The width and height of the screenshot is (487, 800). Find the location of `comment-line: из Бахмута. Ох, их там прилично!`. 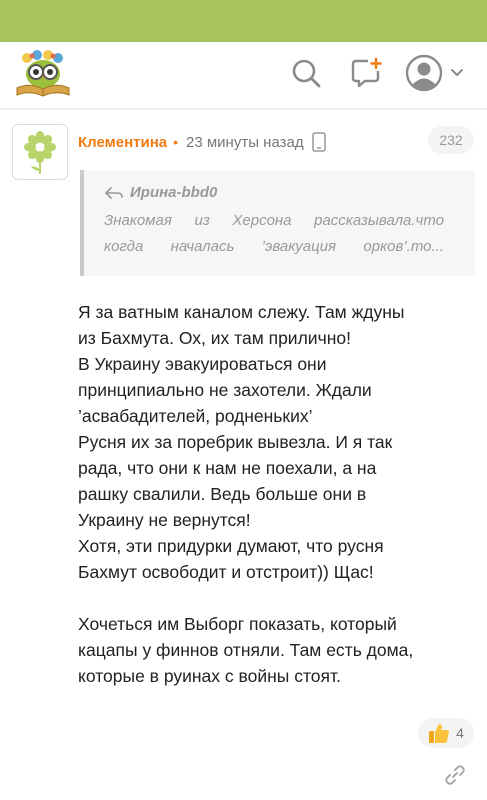

comment-line: из Бахмута. Ох, их там прилично! is located at coordinates (214, 338).